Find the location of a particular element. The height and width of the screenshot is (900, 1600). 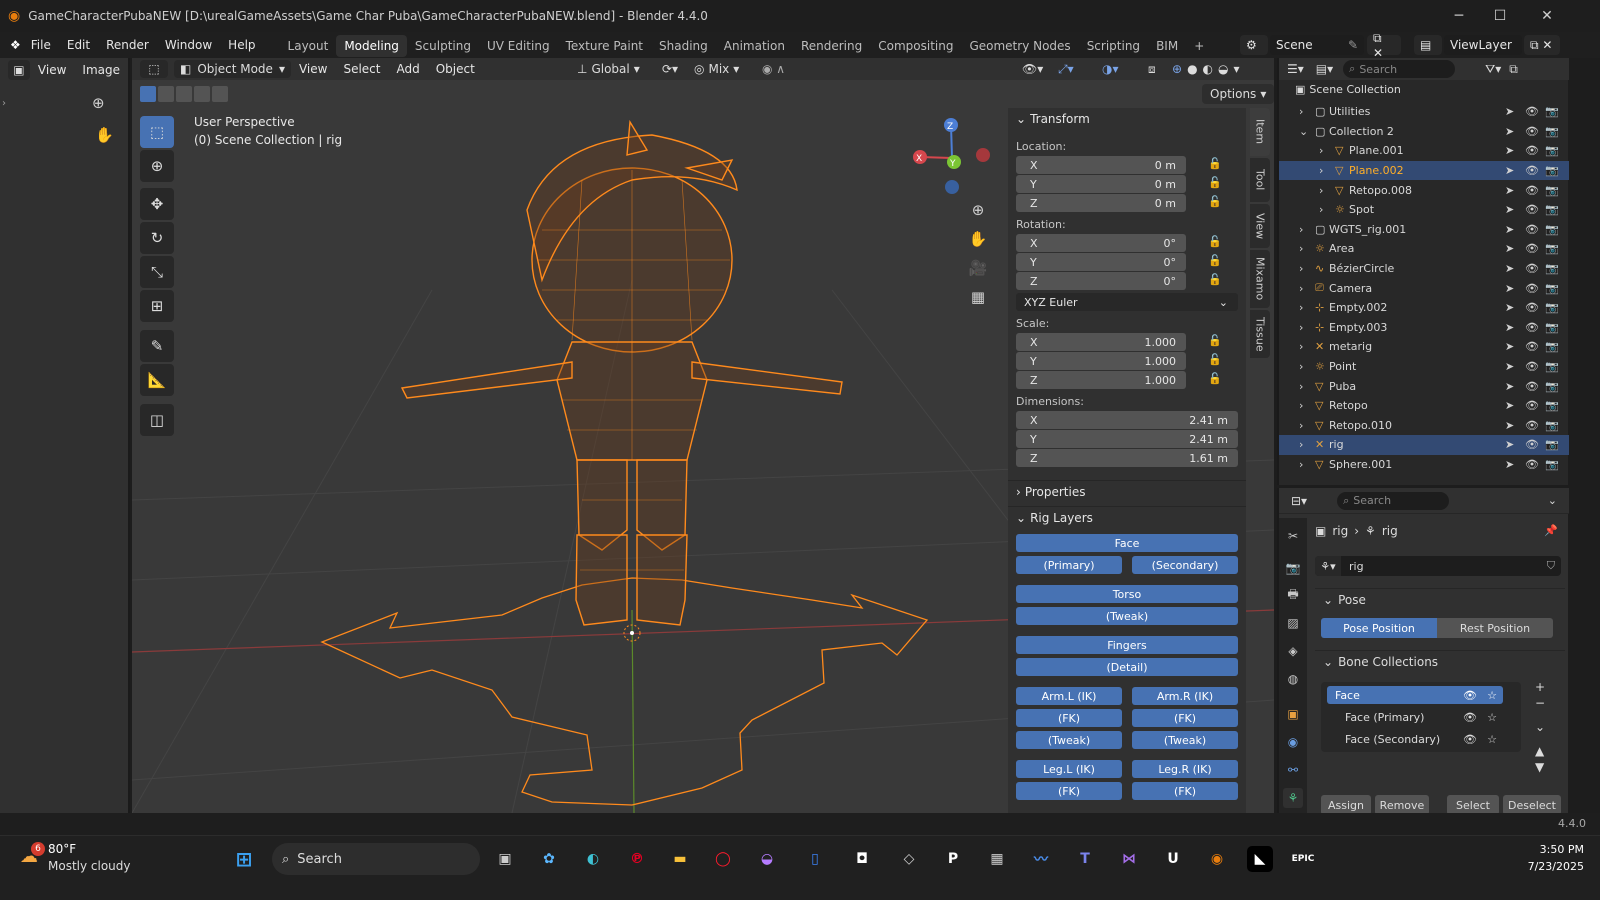

fake-user-shield-icon: ⛉ is located at coordinates (1551, 566).